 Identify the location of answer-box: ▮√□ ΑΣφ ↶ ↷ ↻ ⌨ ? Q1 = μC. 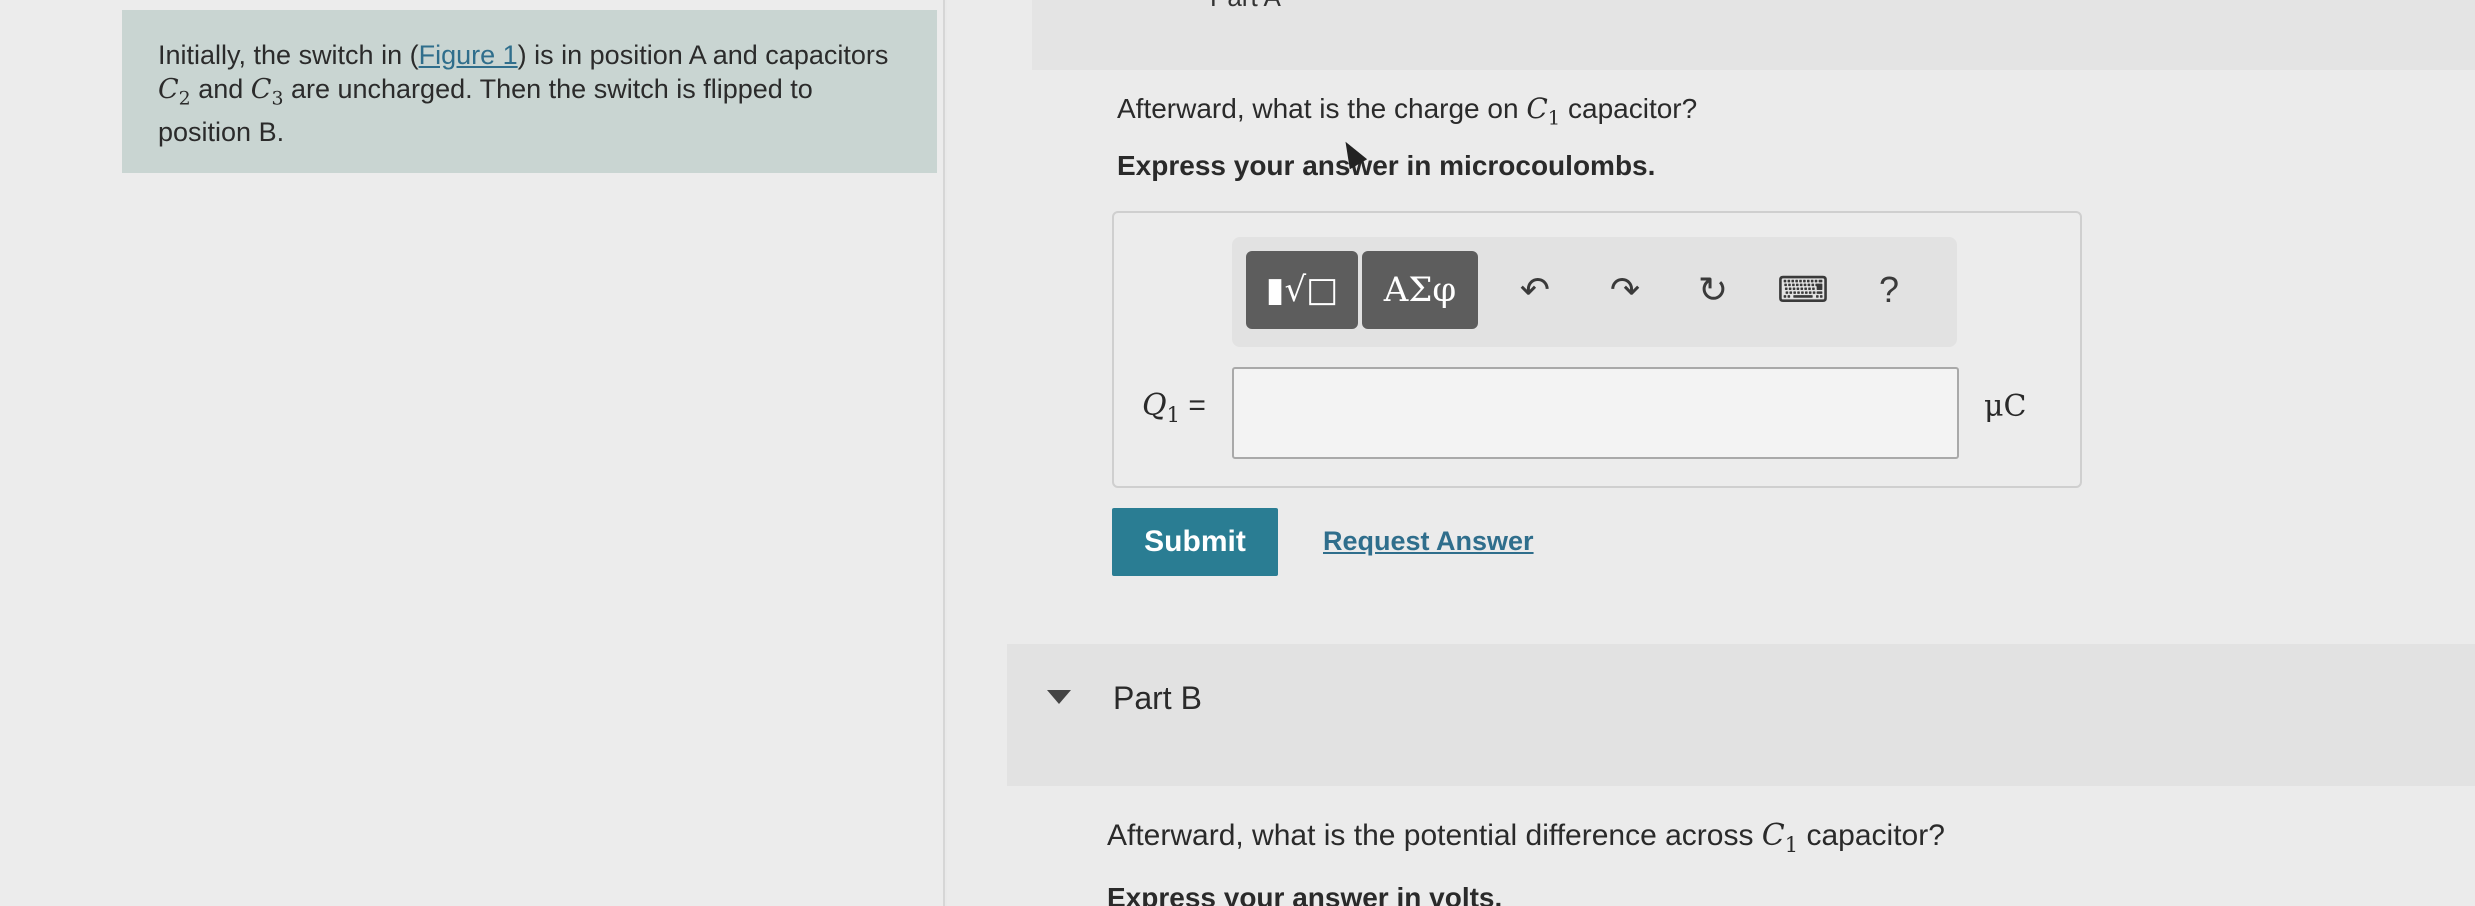
(1597, 349).